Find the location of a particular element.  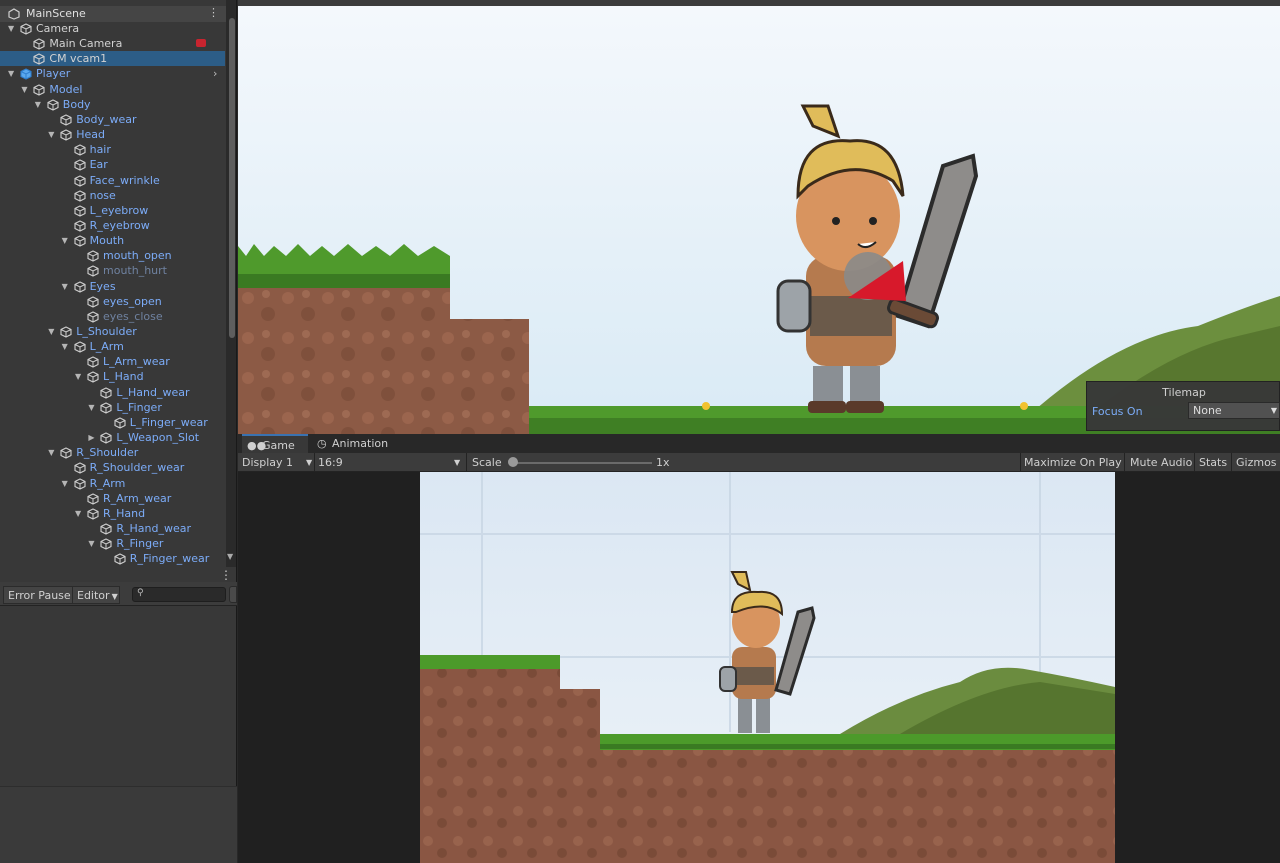

hierarchy-item-label: L_Finger is located at coordinates (139, 407).